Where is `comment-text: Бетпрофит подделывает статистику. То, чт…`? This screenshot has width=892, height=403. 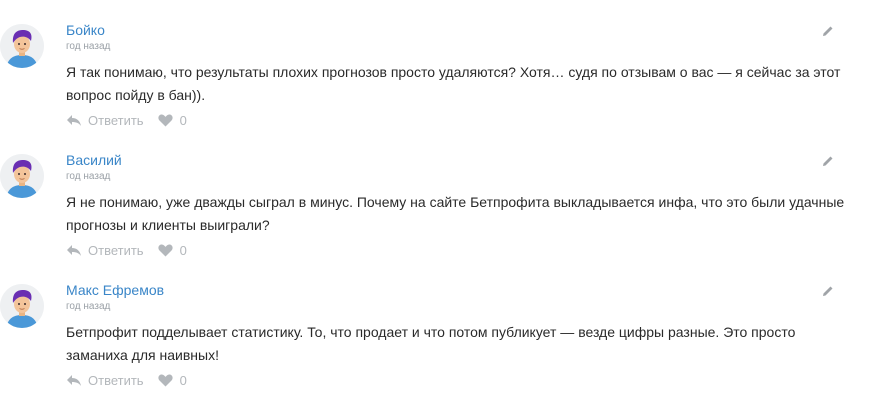 comment-text: Бетпрофит подделывает статистику. То, чт… is located at coordinates (431, 343).